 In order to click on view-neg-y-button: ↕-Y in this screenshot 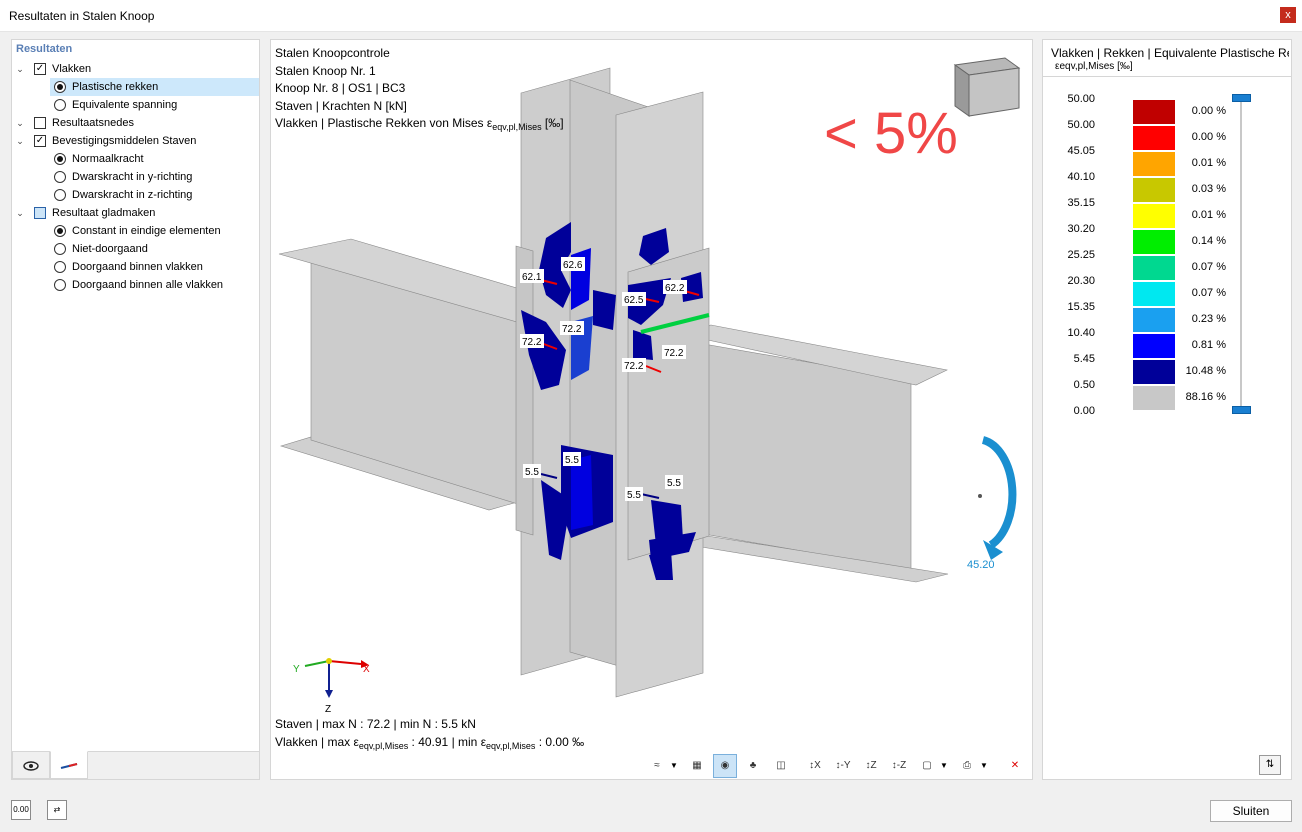, I will do `click(843, 766)`.